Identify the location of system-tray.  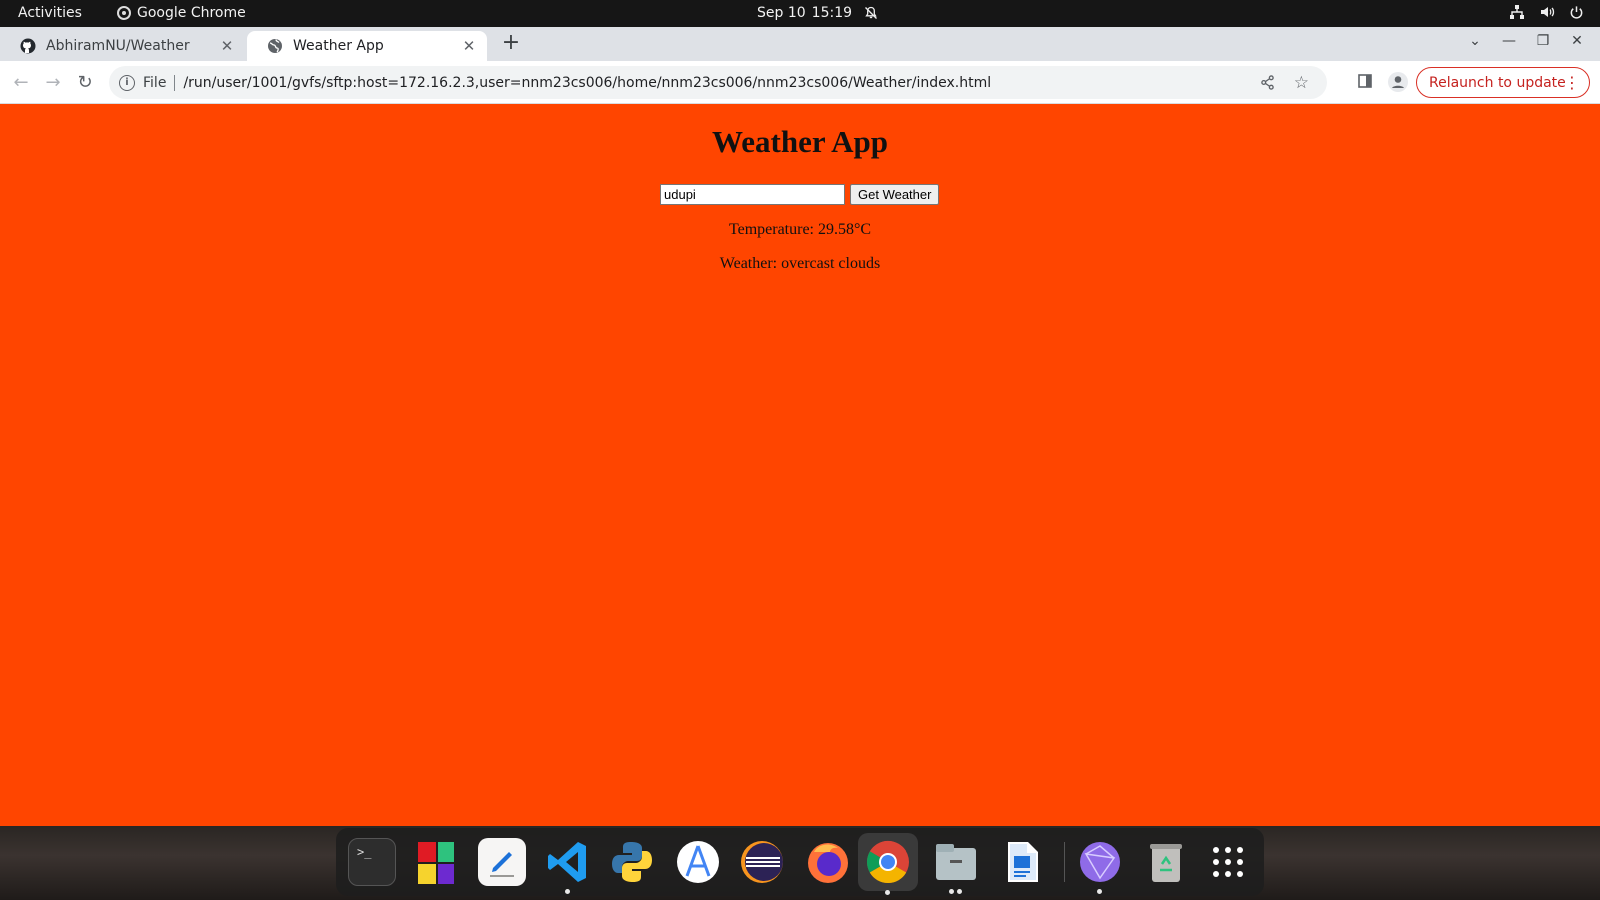
(1546, 12).